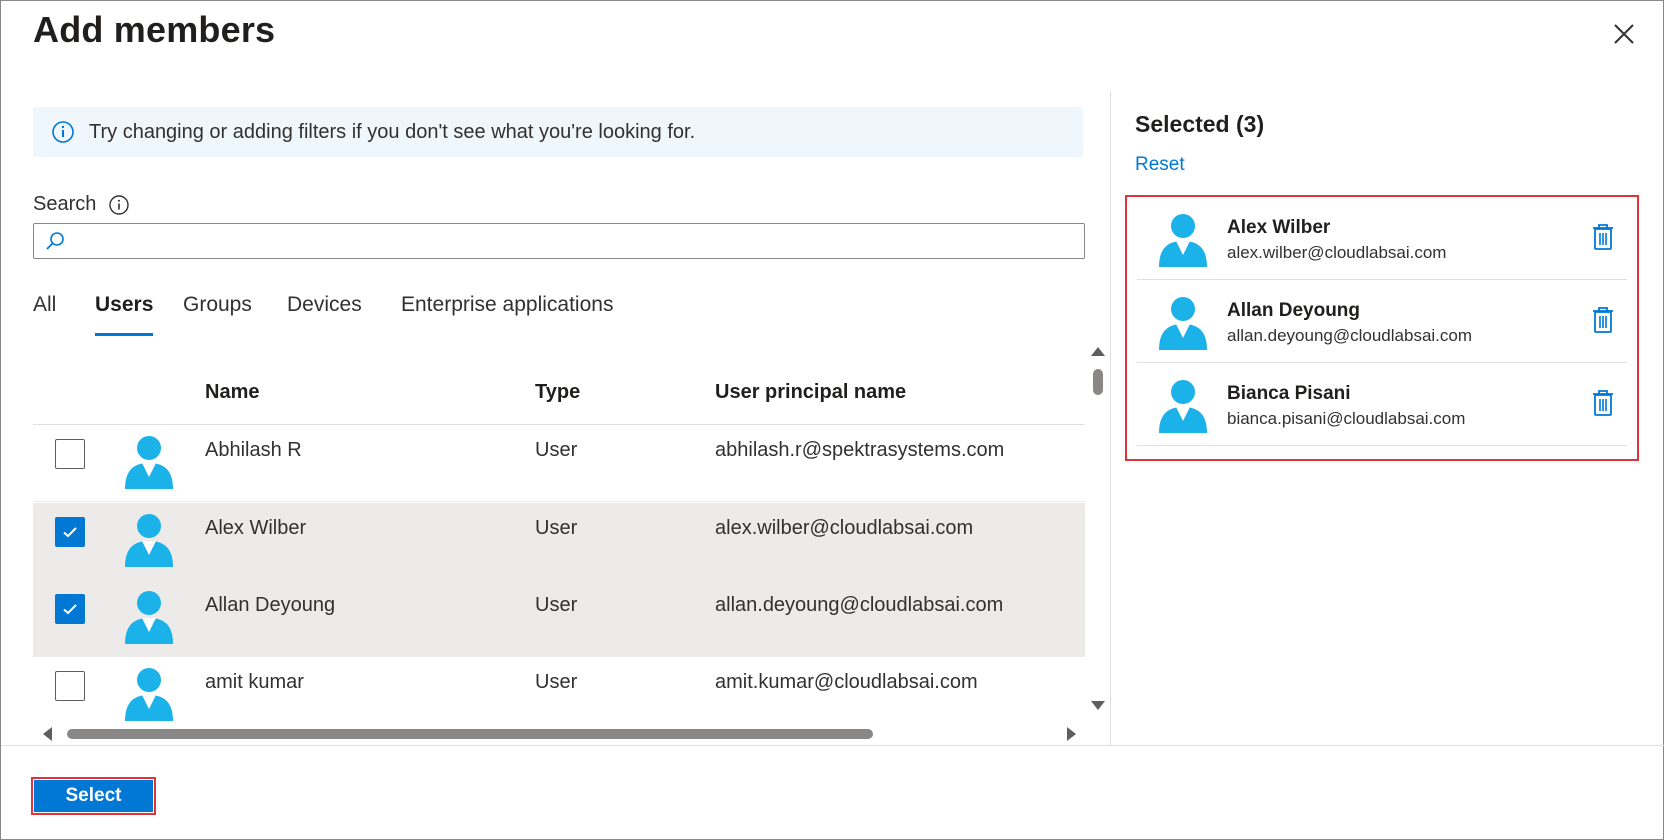 The image size is (1664, 840). What do you see at coordinates (232, 392) in the screenshot?
I see `column-header-name: Name` at bounding box center [232, 392].